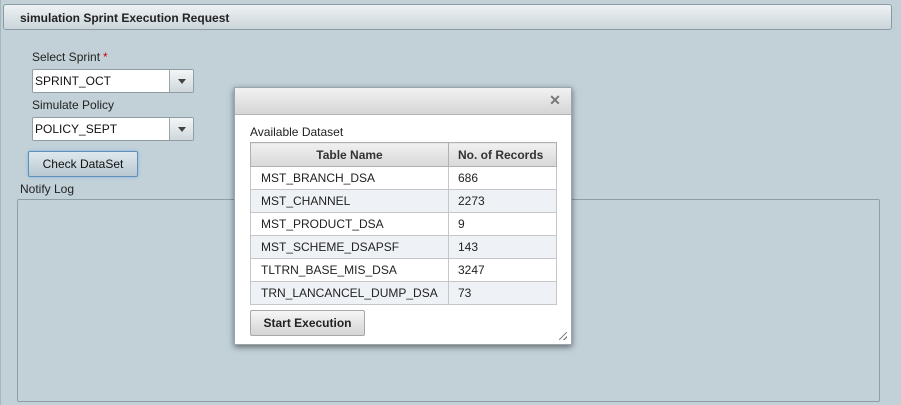 This screenshot has width=901, height=405. I want to click on cell-records: 143, so click(502, 247).